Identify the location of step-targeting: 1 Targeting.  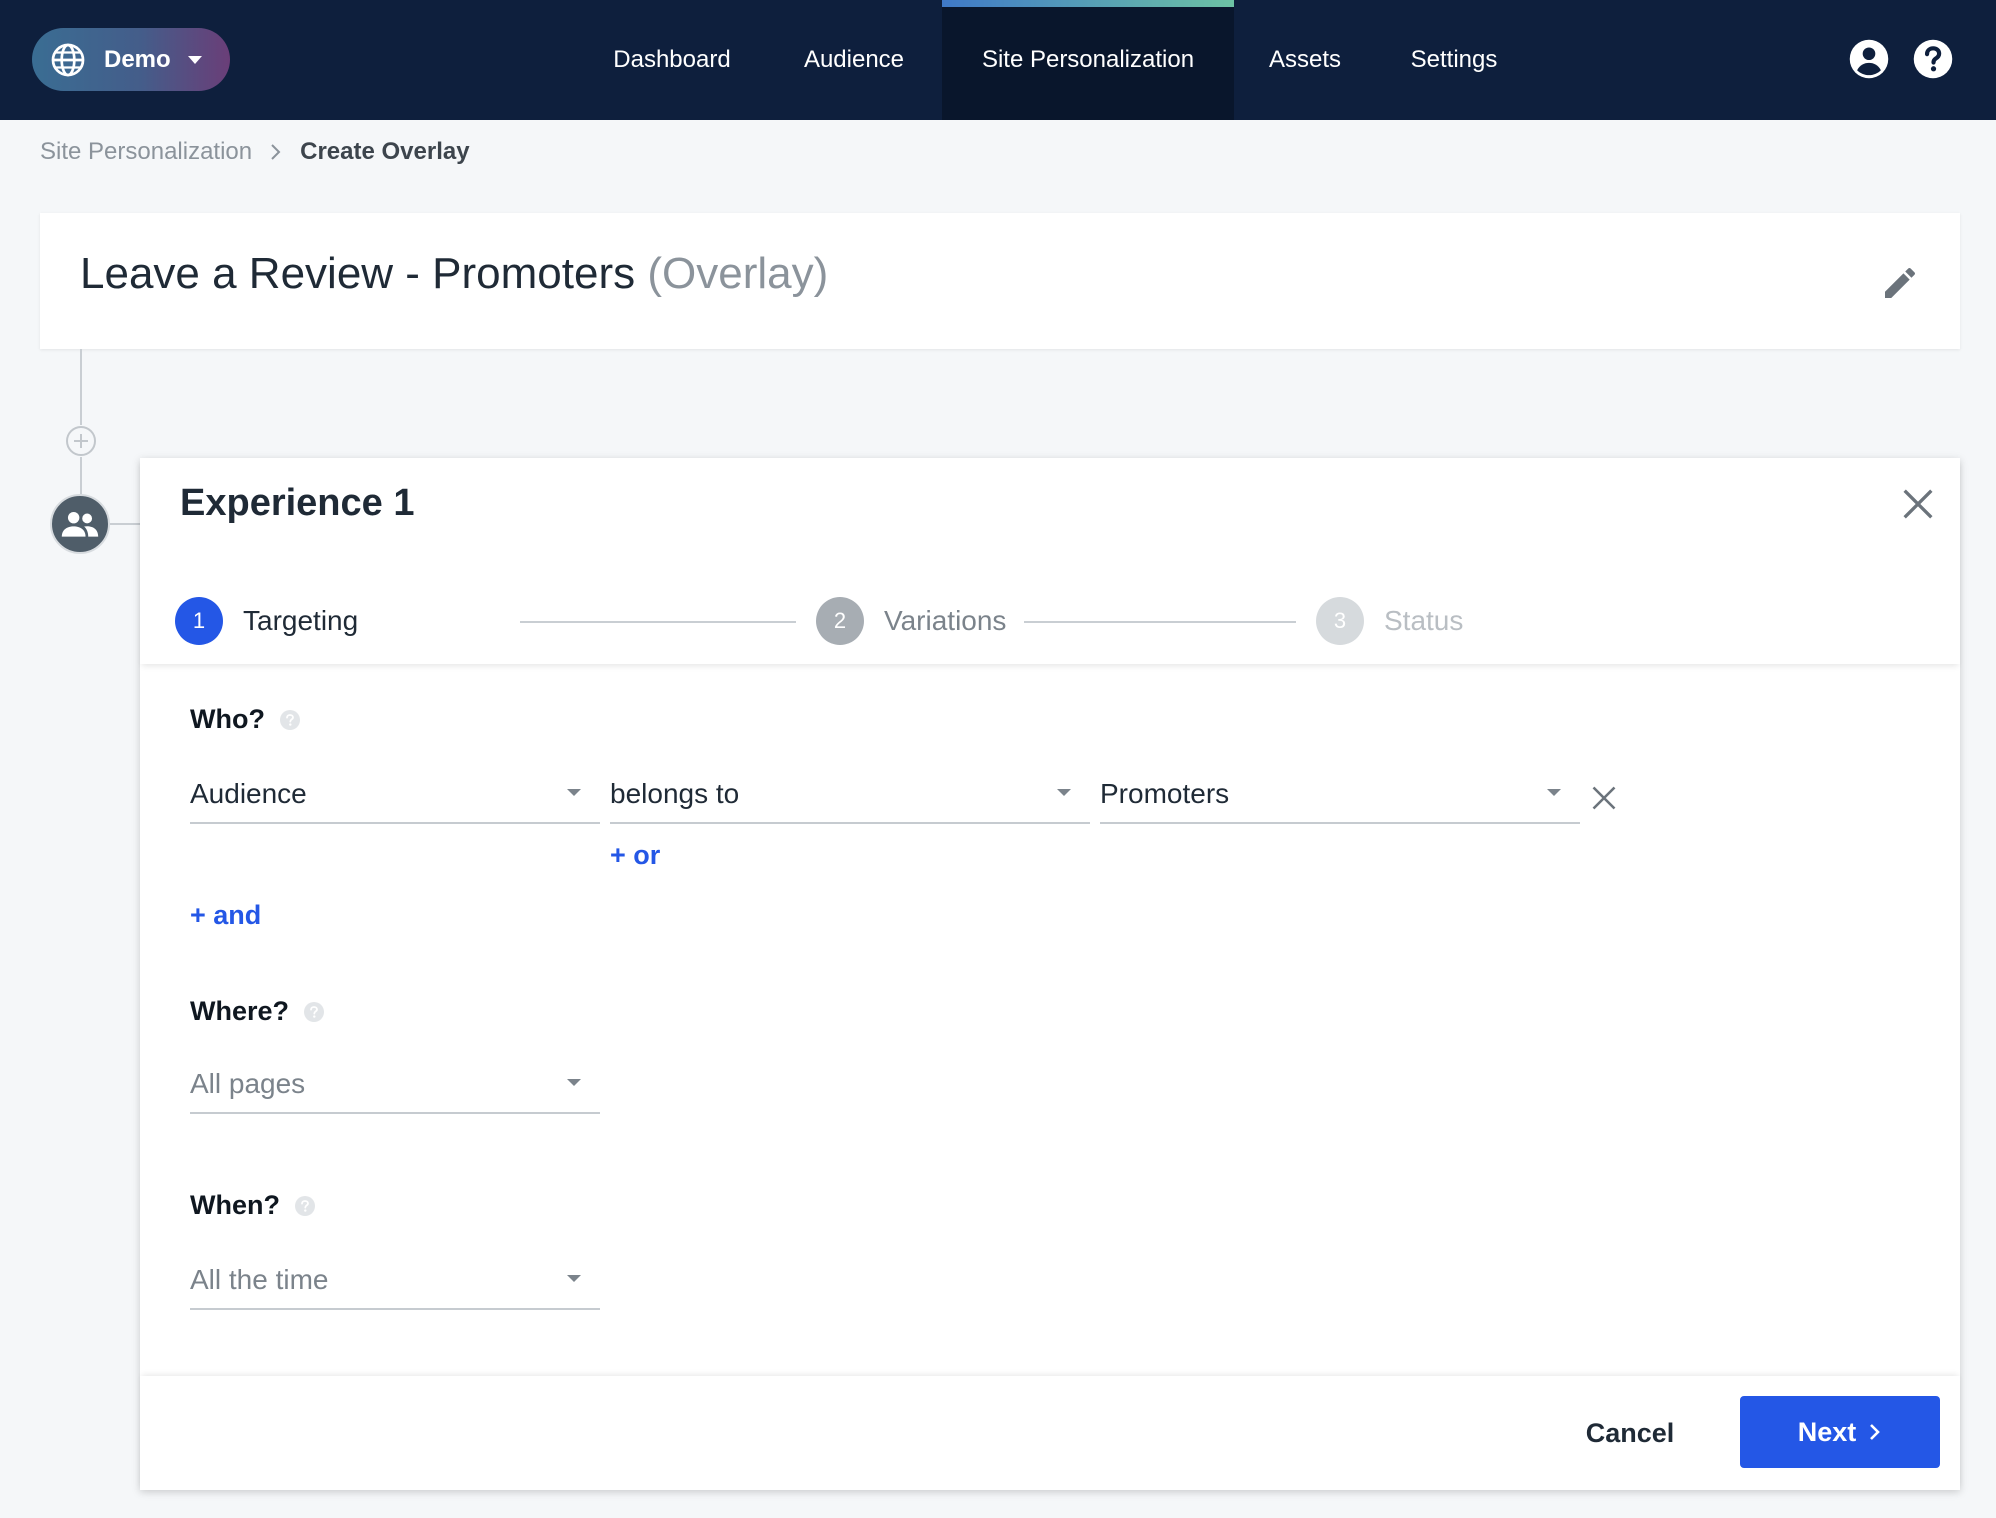
(266, 621).